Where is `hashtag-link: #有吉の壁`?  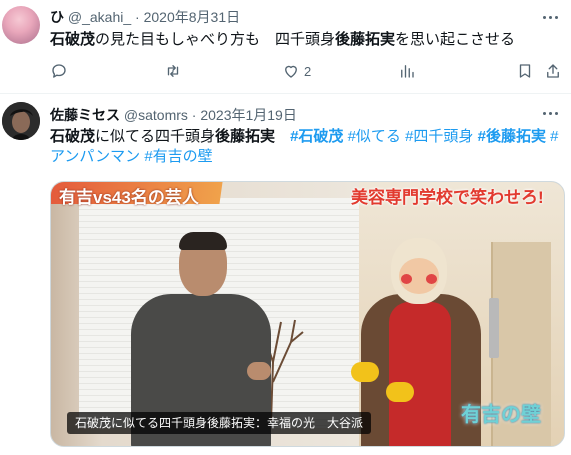
hashtag-link: #有吉の壁 is located at coordinates (178, 156).